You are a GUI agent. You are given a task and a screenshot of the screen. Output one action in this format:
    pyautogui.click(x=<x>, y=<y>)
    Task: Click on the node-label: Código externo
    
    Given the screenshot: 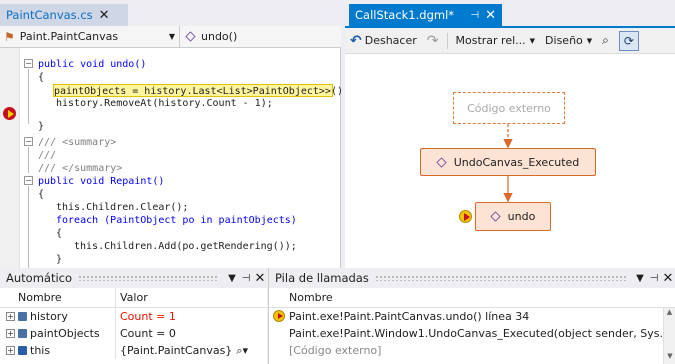 What is the action you would take?
    pyautogui.click(x=509, y=108)
    